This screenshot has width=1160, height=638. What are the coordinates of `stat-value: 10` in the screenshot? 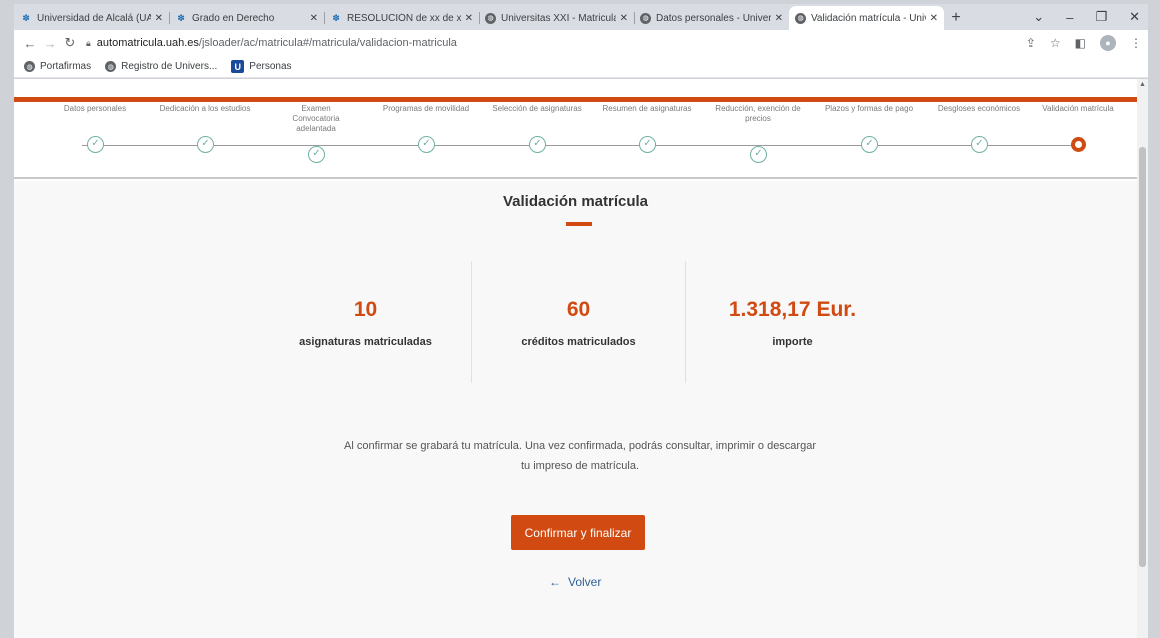 It's located at (365, 309).